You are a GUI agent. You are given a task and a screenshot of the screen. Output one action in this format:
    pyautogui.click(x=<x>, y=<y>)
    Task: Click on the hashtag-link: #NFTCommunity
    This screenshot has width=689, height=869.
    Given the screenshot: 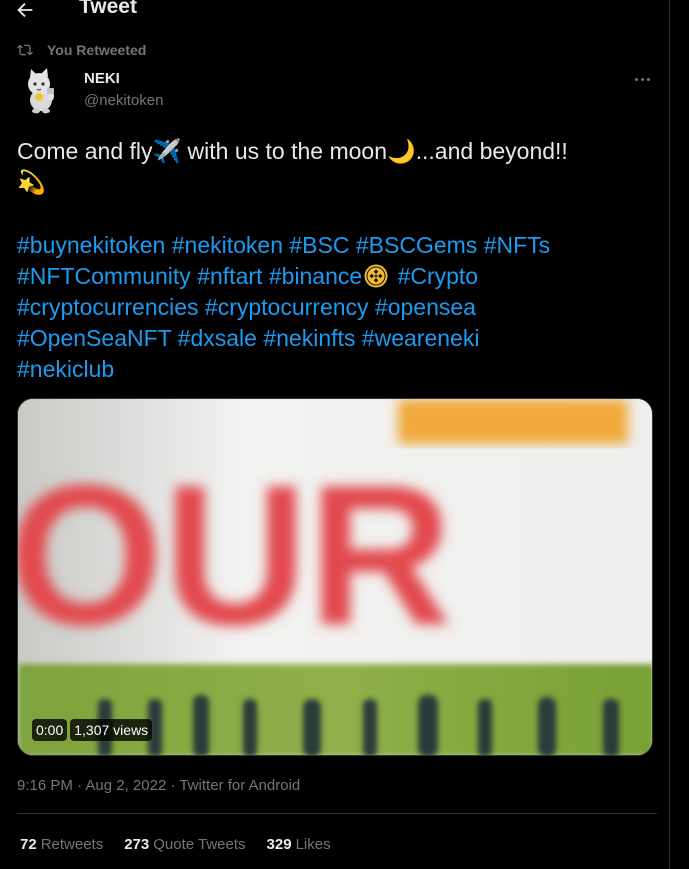 What is the action you would take?
    pyautogui.click(x=104, y=276)
    